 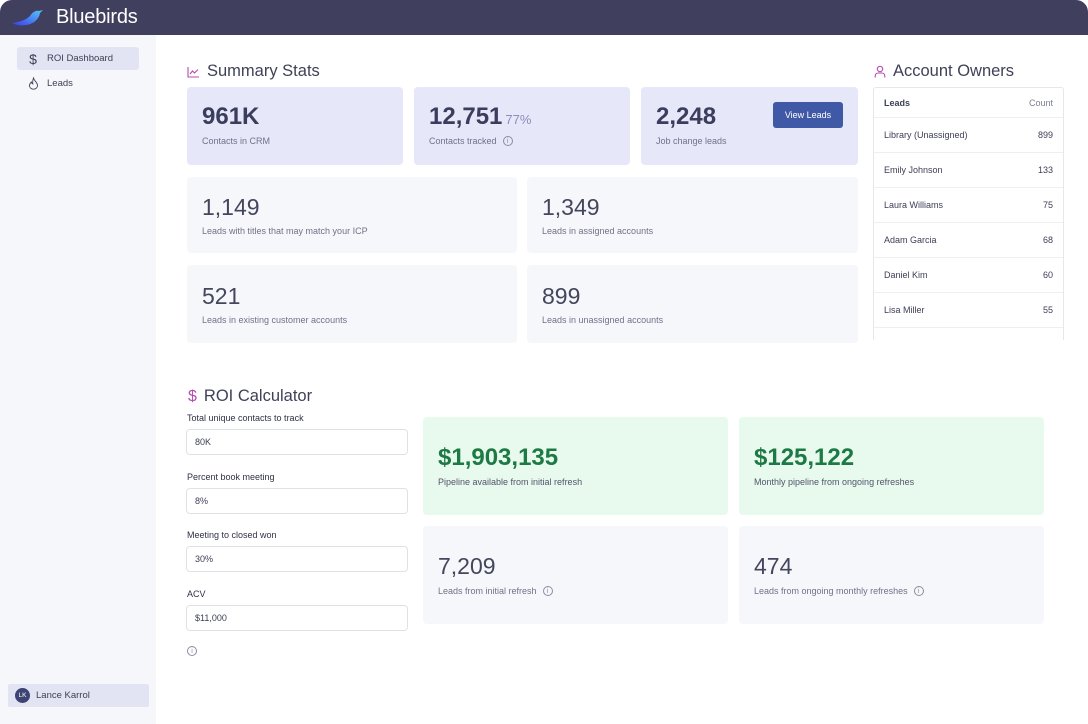 I want to click on stat-label-text: Contacts tracked, so click(x=463, y=141).